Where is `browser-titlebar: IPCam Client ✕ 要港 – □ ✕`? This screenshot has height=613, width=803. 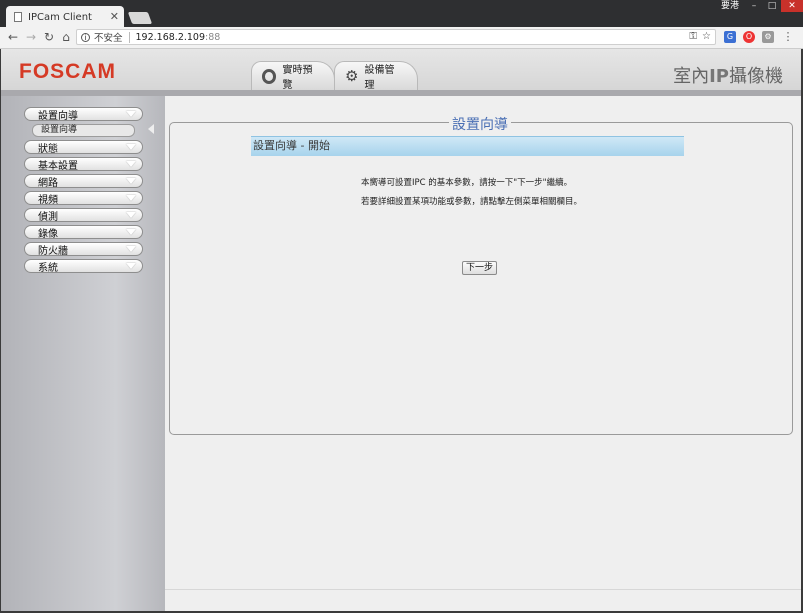 browser-titlebar: IPCam Client ✕ 要港 – □ ✕ is located at coordinates (401, 14).